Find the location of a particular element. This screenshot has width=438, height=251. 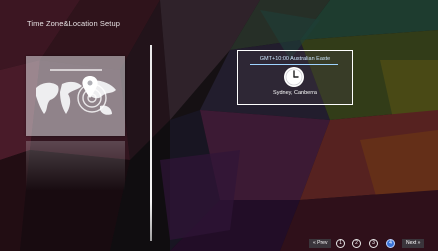

location-card is located at coordinates (75, 96).